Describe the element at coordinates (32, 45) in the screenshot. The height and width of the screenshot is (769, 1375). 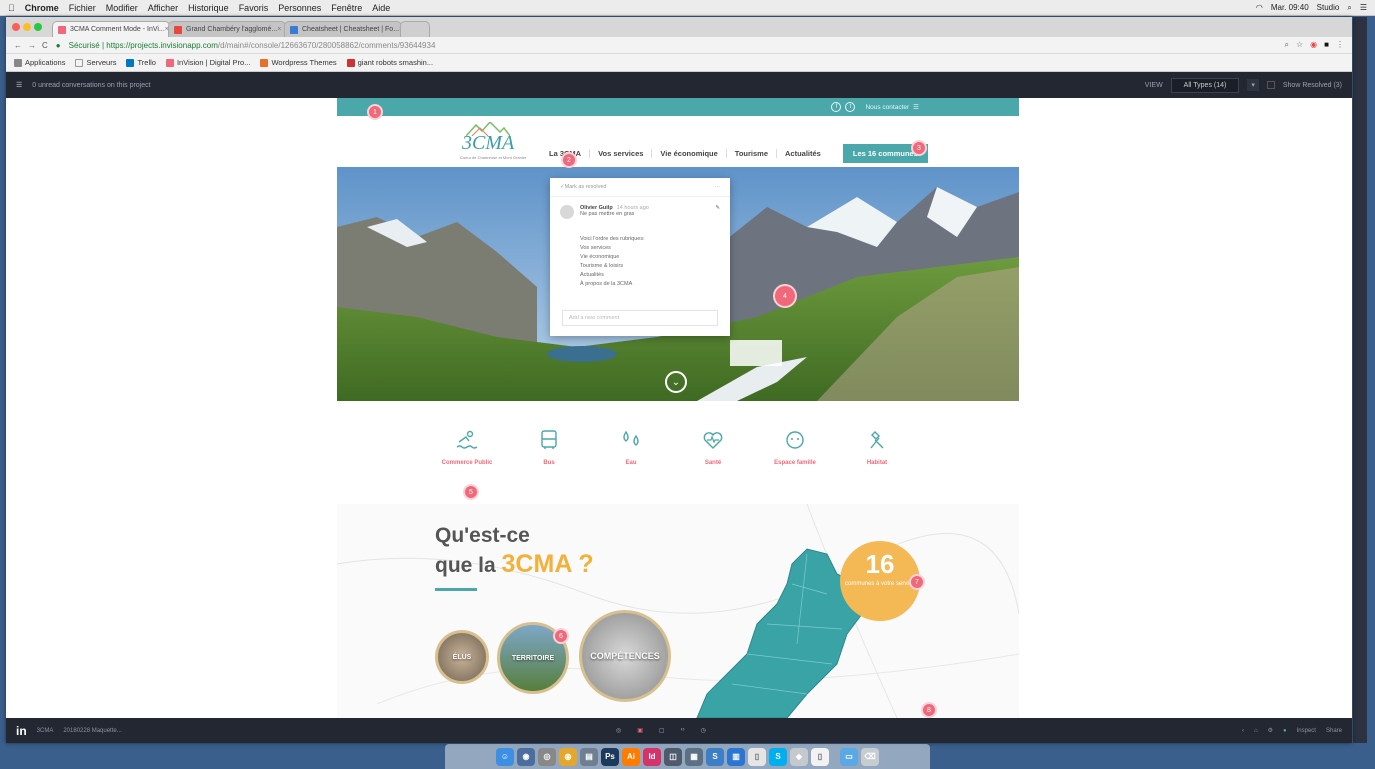
I see `forward-icon: →` at that location.